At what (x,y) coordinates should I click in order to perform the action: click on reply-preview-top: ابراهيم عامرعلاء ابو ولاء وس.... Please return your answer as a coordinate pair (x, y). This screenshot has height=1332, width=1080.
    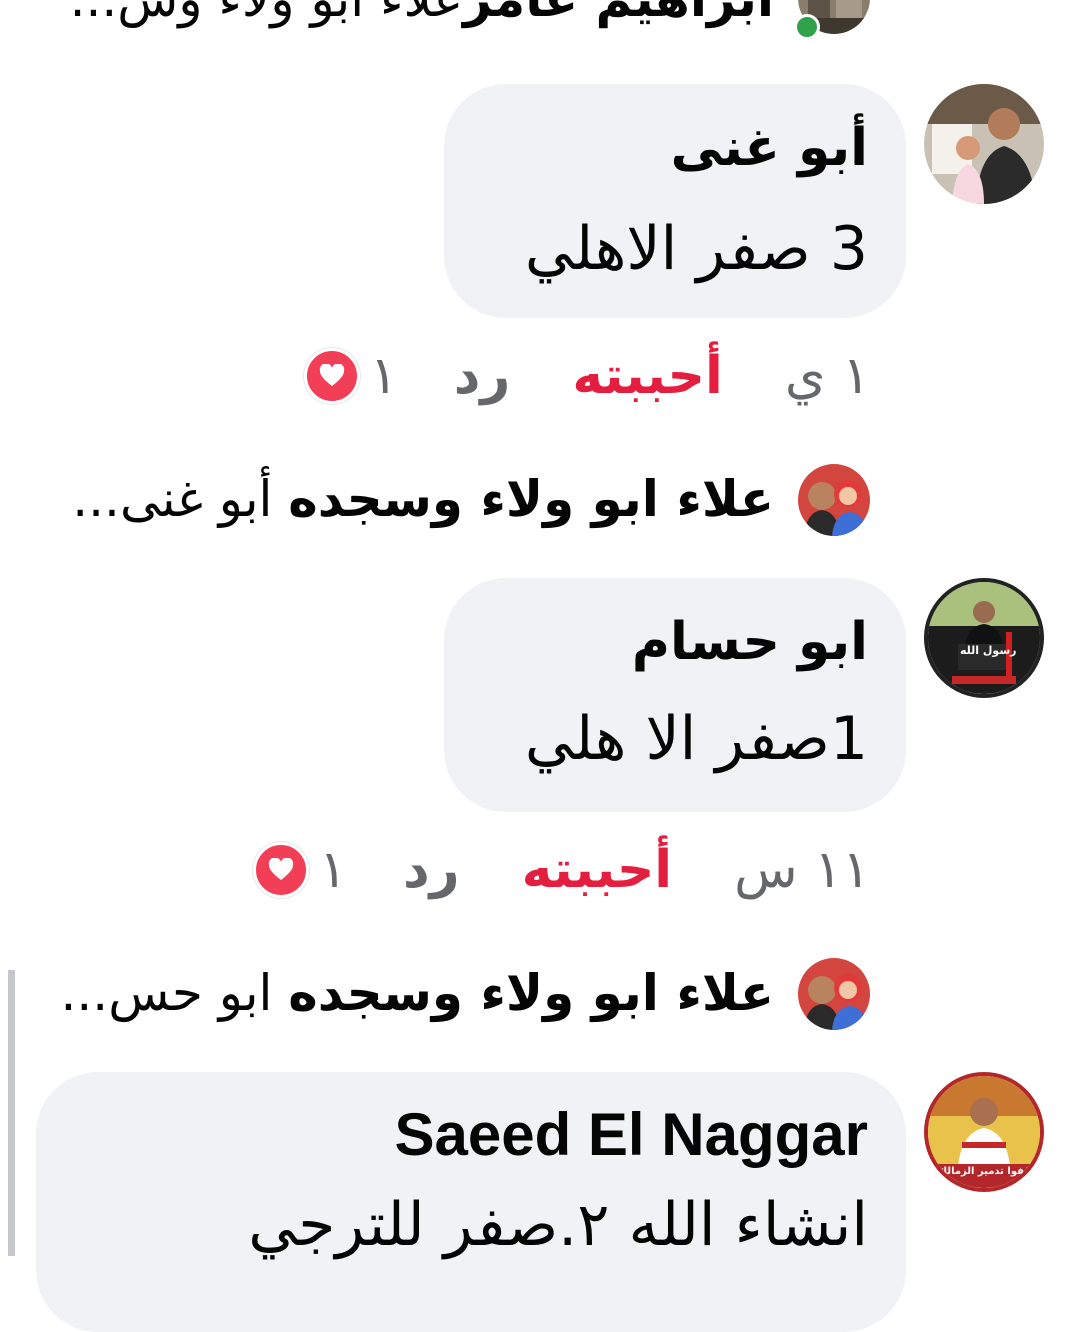
    Looking at the image, I should click on (422, 14).